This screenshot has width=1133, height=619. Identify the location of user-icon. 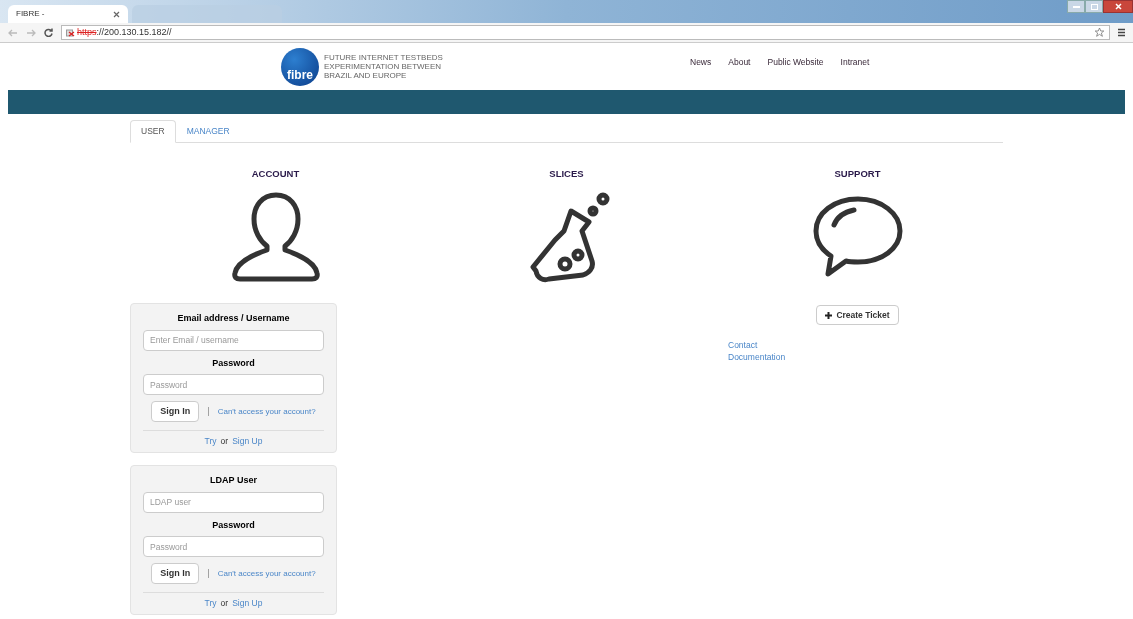
(275, 237).